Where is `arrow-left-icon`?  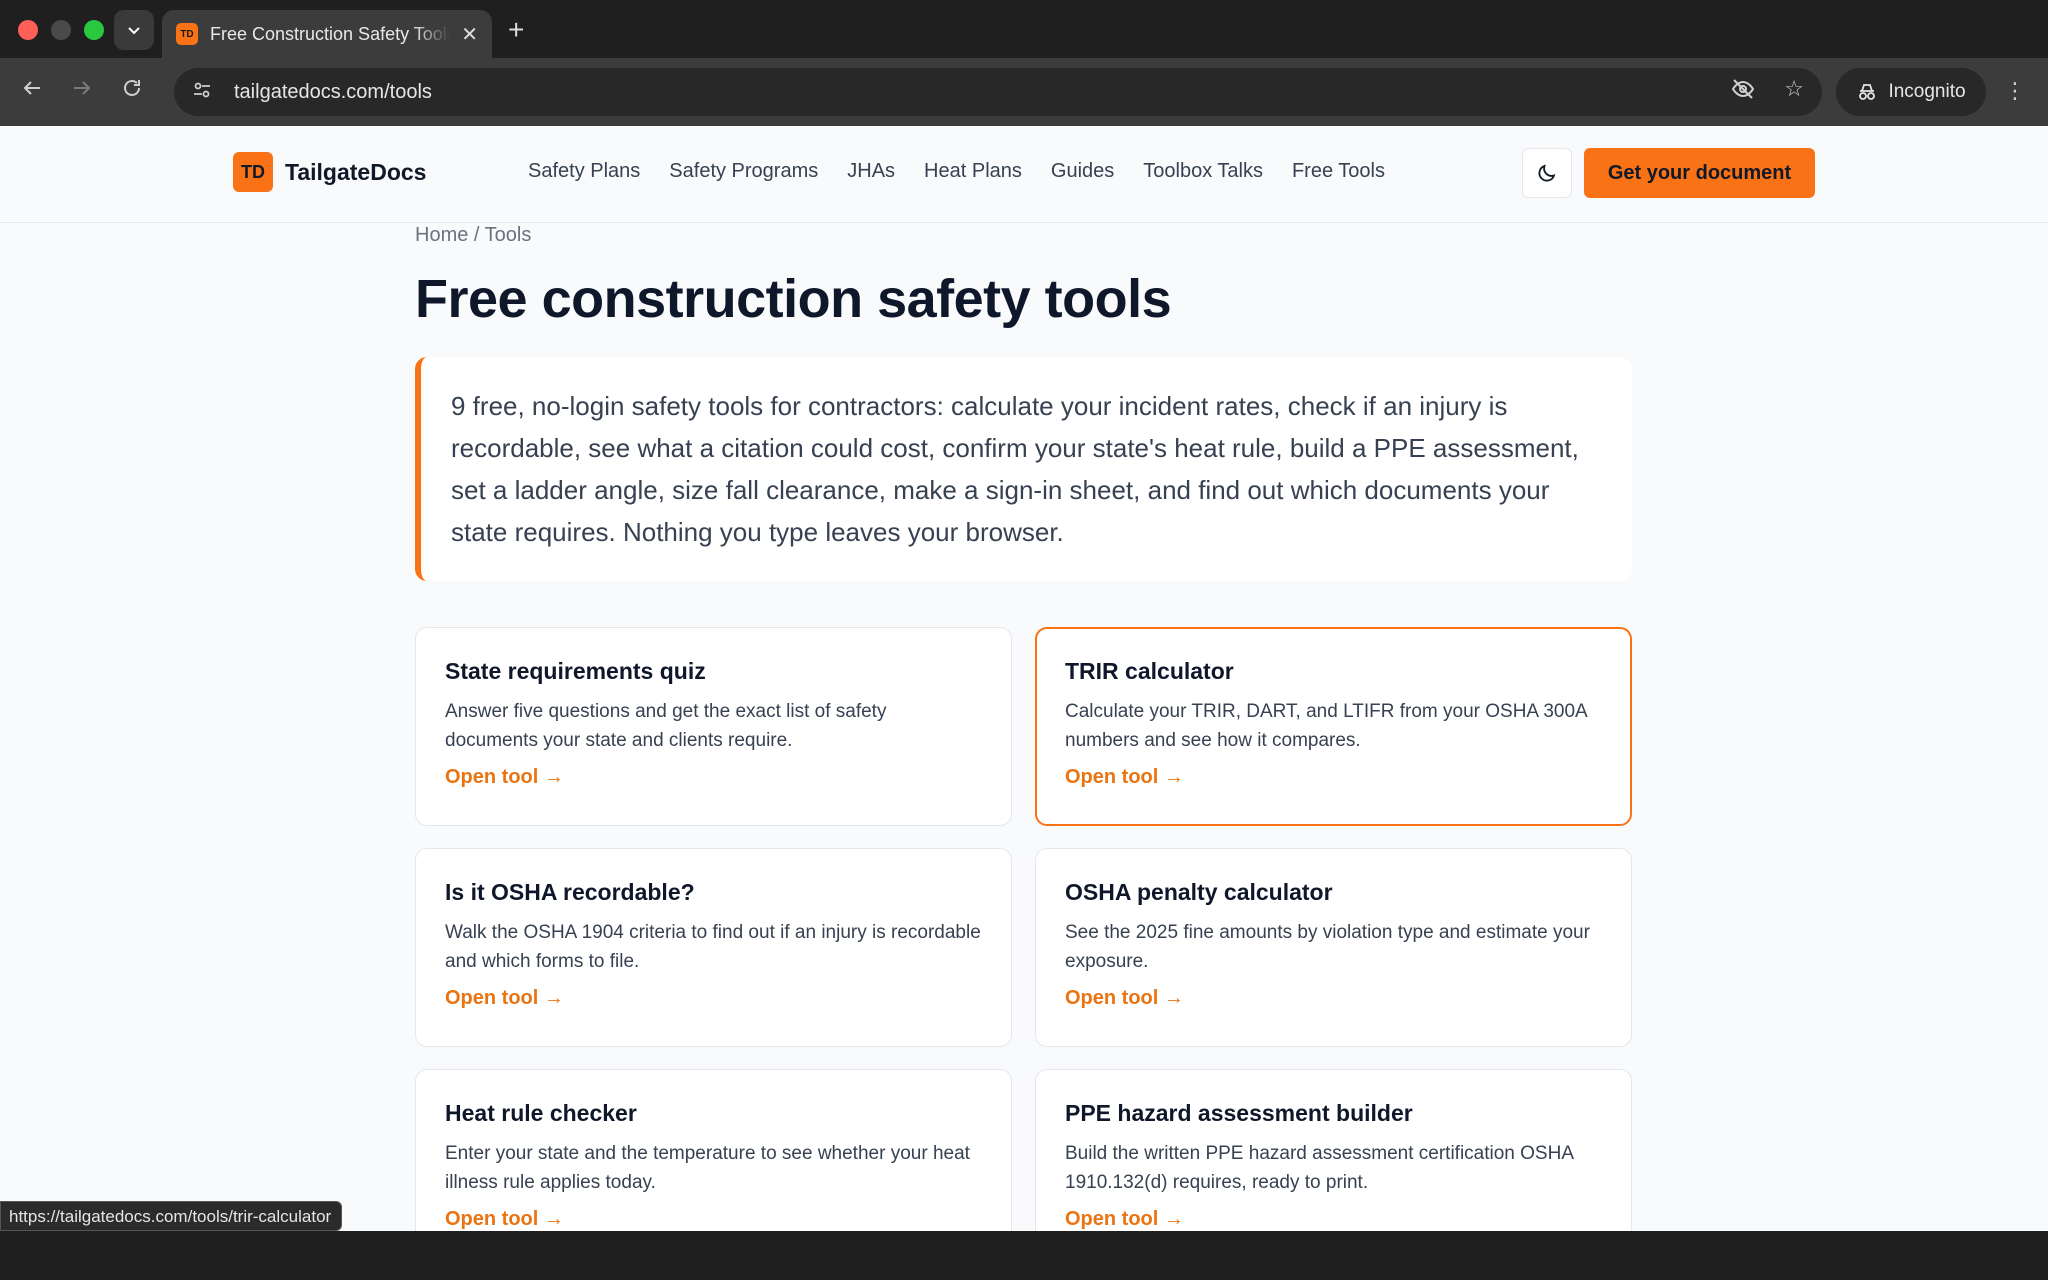
arrow-left-icon is located at coordinates (31, 88).